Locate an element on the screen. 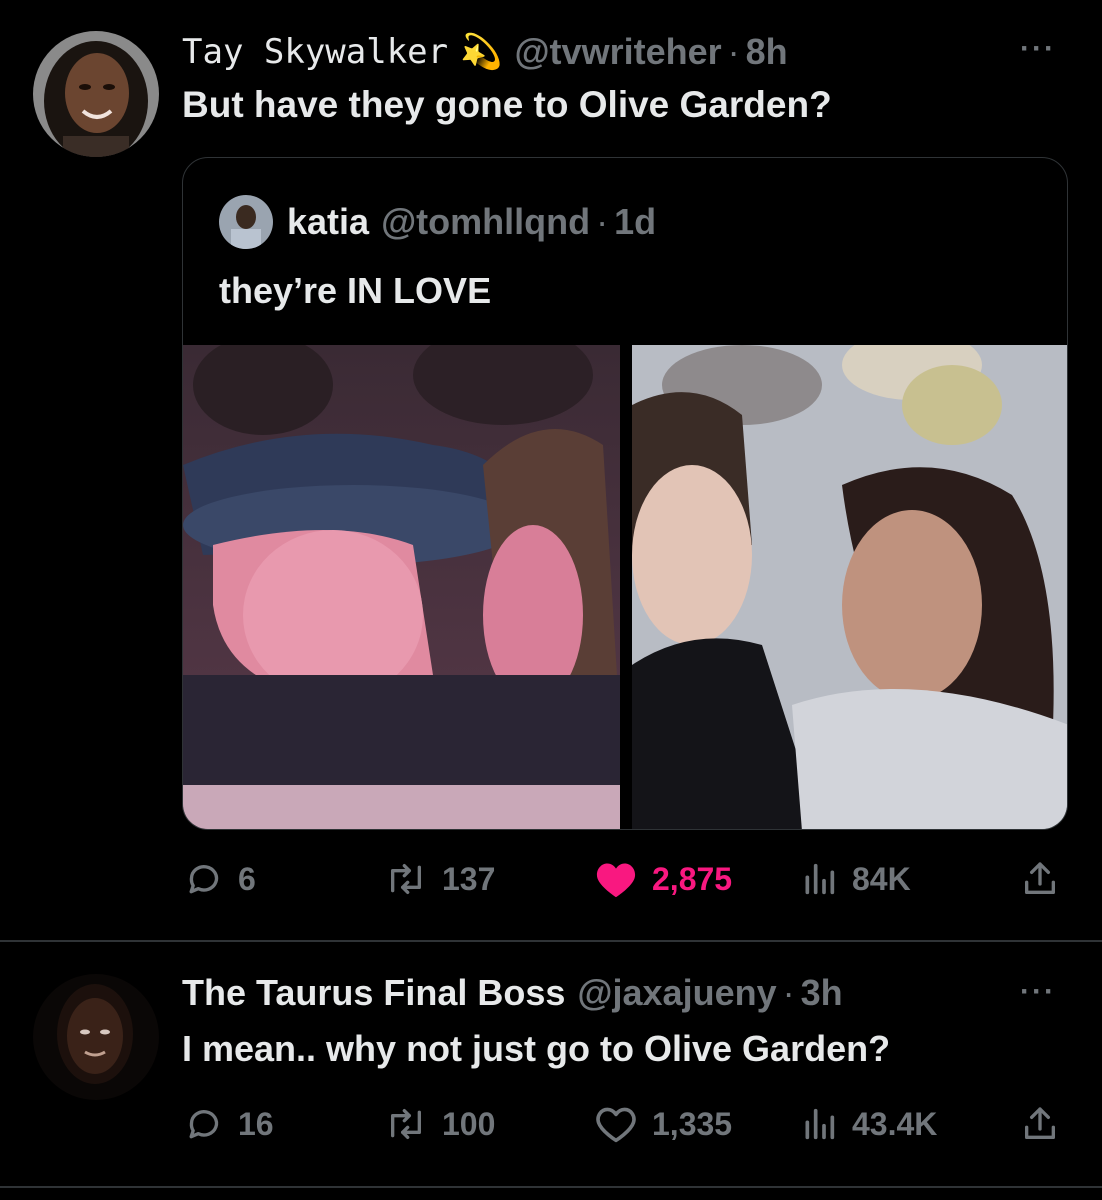 The width and height of the screenshot is (1102, 1200). handle: @jaxajueny is located at coordinates (676, 993).